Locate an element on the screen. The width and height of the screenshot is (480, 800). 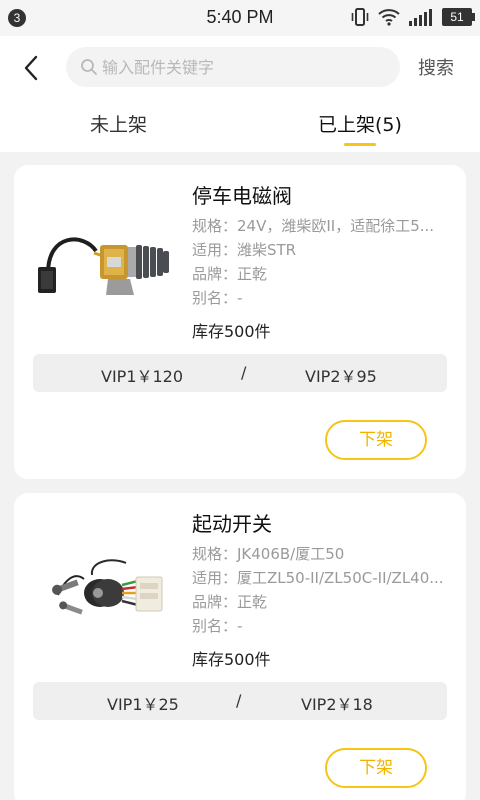
price-bar: VIP1￥25 / VIP2￥18 is located at coordinates (240, 701).